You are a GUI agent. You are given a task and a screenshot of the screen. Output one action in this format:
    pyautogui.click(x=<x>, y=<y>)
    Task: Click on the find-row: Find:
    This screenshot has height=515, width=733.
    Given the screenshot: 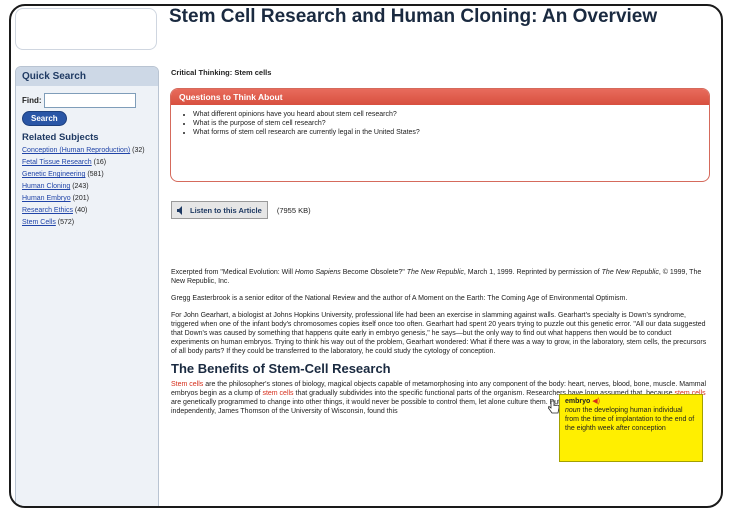 What is the action you would take?
    pyautogui.click(x=87, y=97)
    